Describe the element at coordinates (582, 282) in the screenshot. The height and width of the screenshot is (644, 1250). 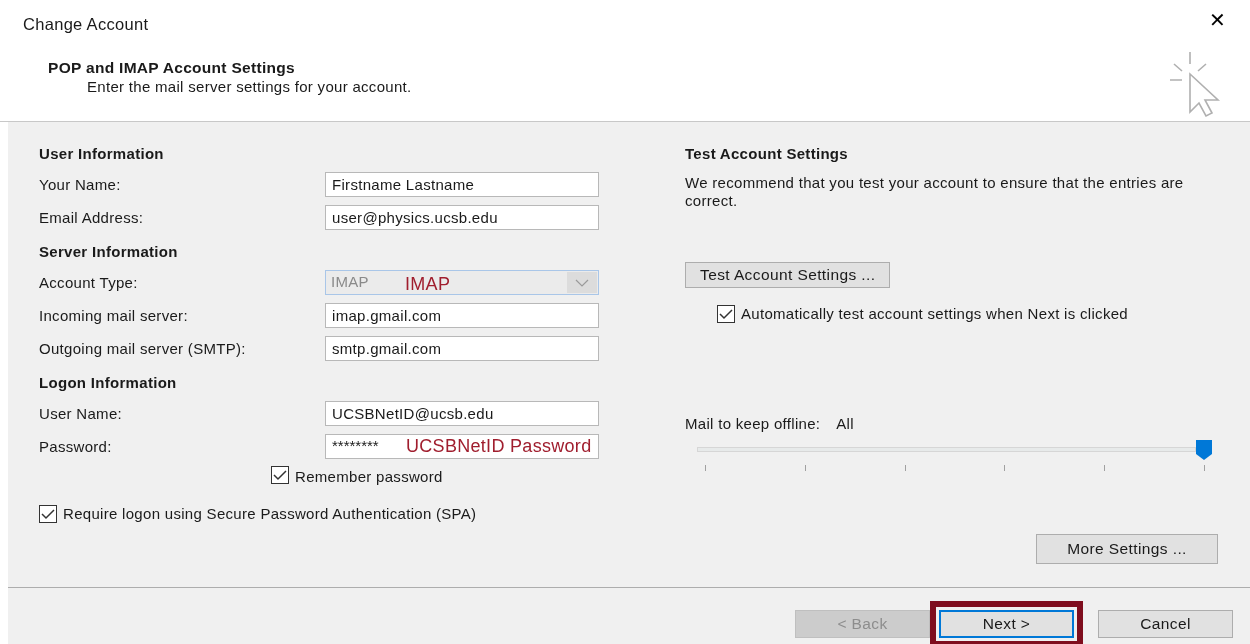
I see `chevron-down-icon` at that location.